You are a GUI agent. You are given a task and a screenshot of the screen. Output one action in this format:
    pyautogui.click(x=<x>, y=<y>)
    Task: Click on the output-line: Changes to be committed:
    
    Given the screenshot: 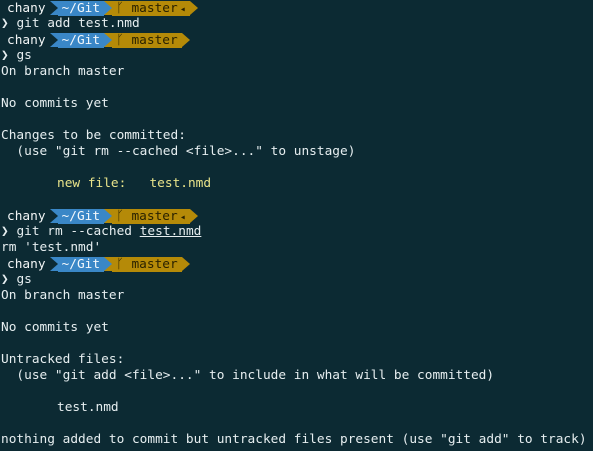 What is the action you would take?
    pyautogui.click(x=93, y=135)
    